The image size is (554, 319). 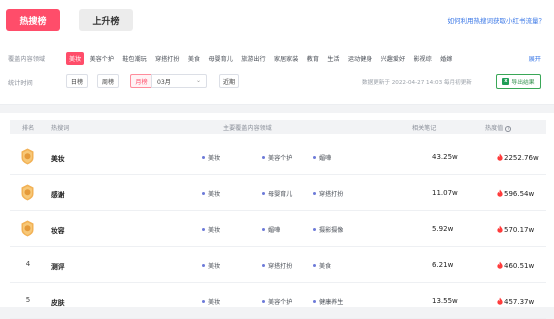 I want to click on column-header-domain: 主要覆盖内容领域, so click(x=247, y=128).